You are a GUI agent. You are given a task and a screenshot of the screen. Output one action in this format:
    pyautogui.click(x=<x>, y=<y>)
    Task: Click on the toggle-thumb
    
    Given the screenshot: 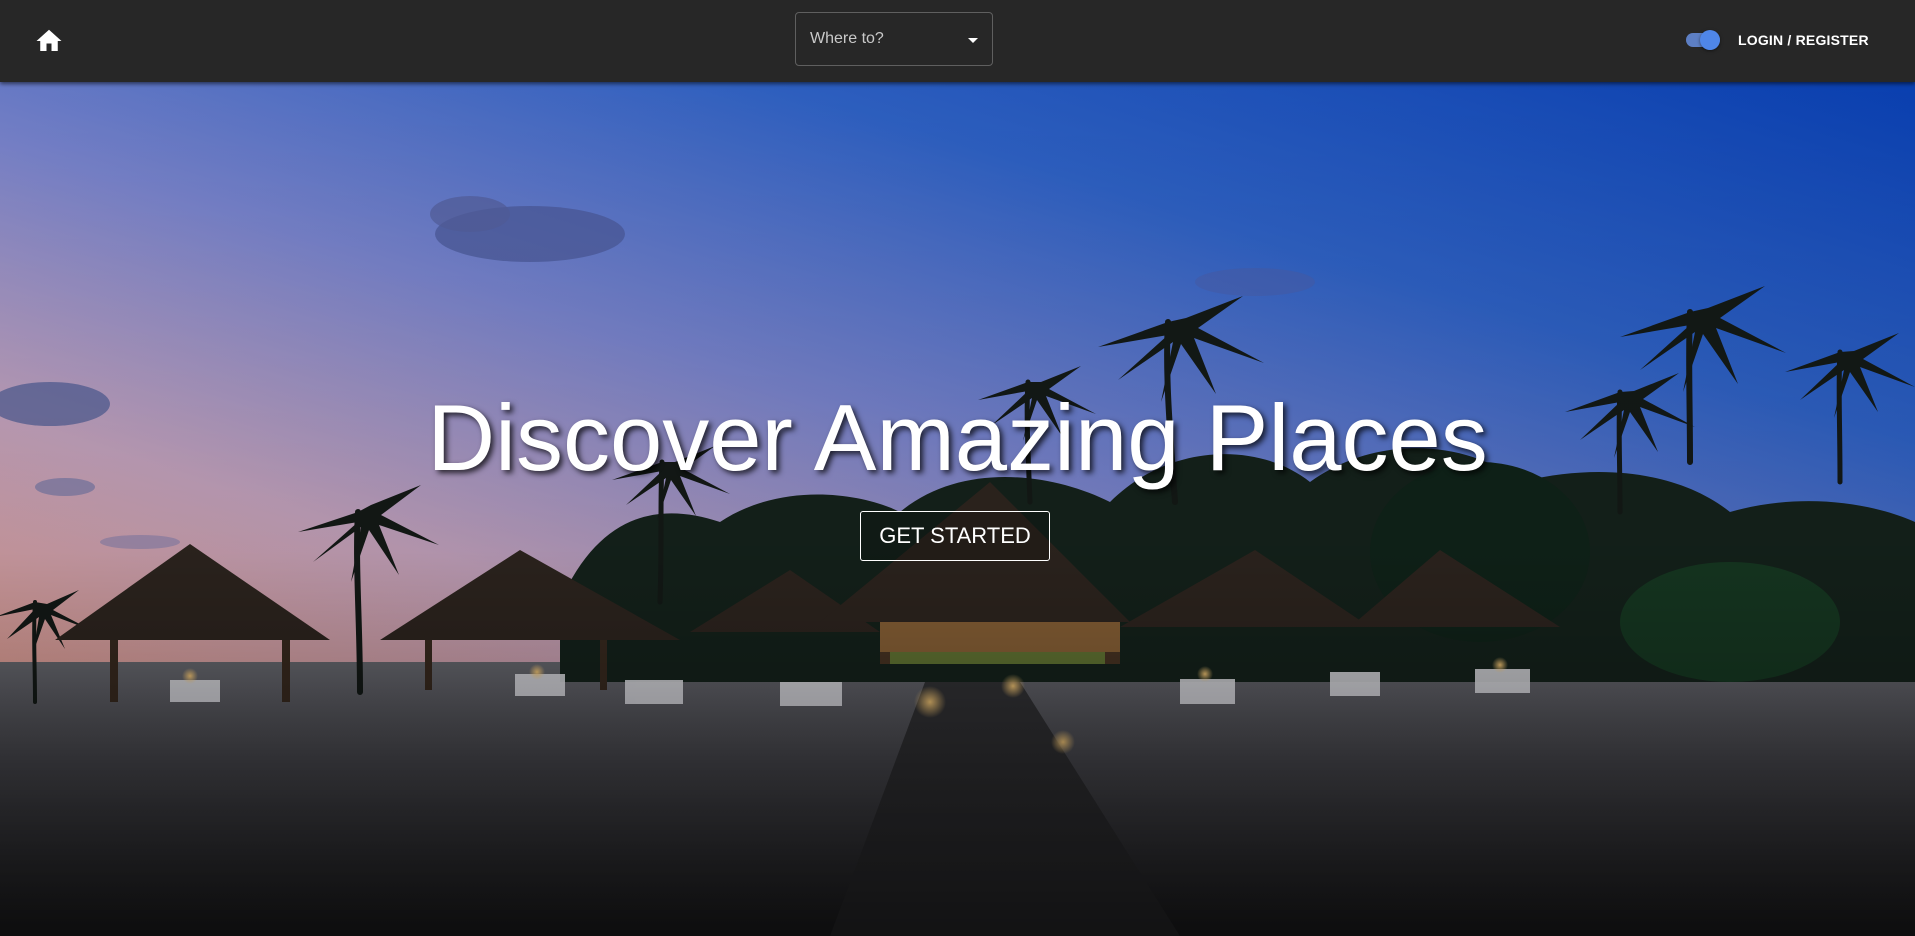 What is the action you would take?
    pyautogui.click(x=1710, y=40)
    